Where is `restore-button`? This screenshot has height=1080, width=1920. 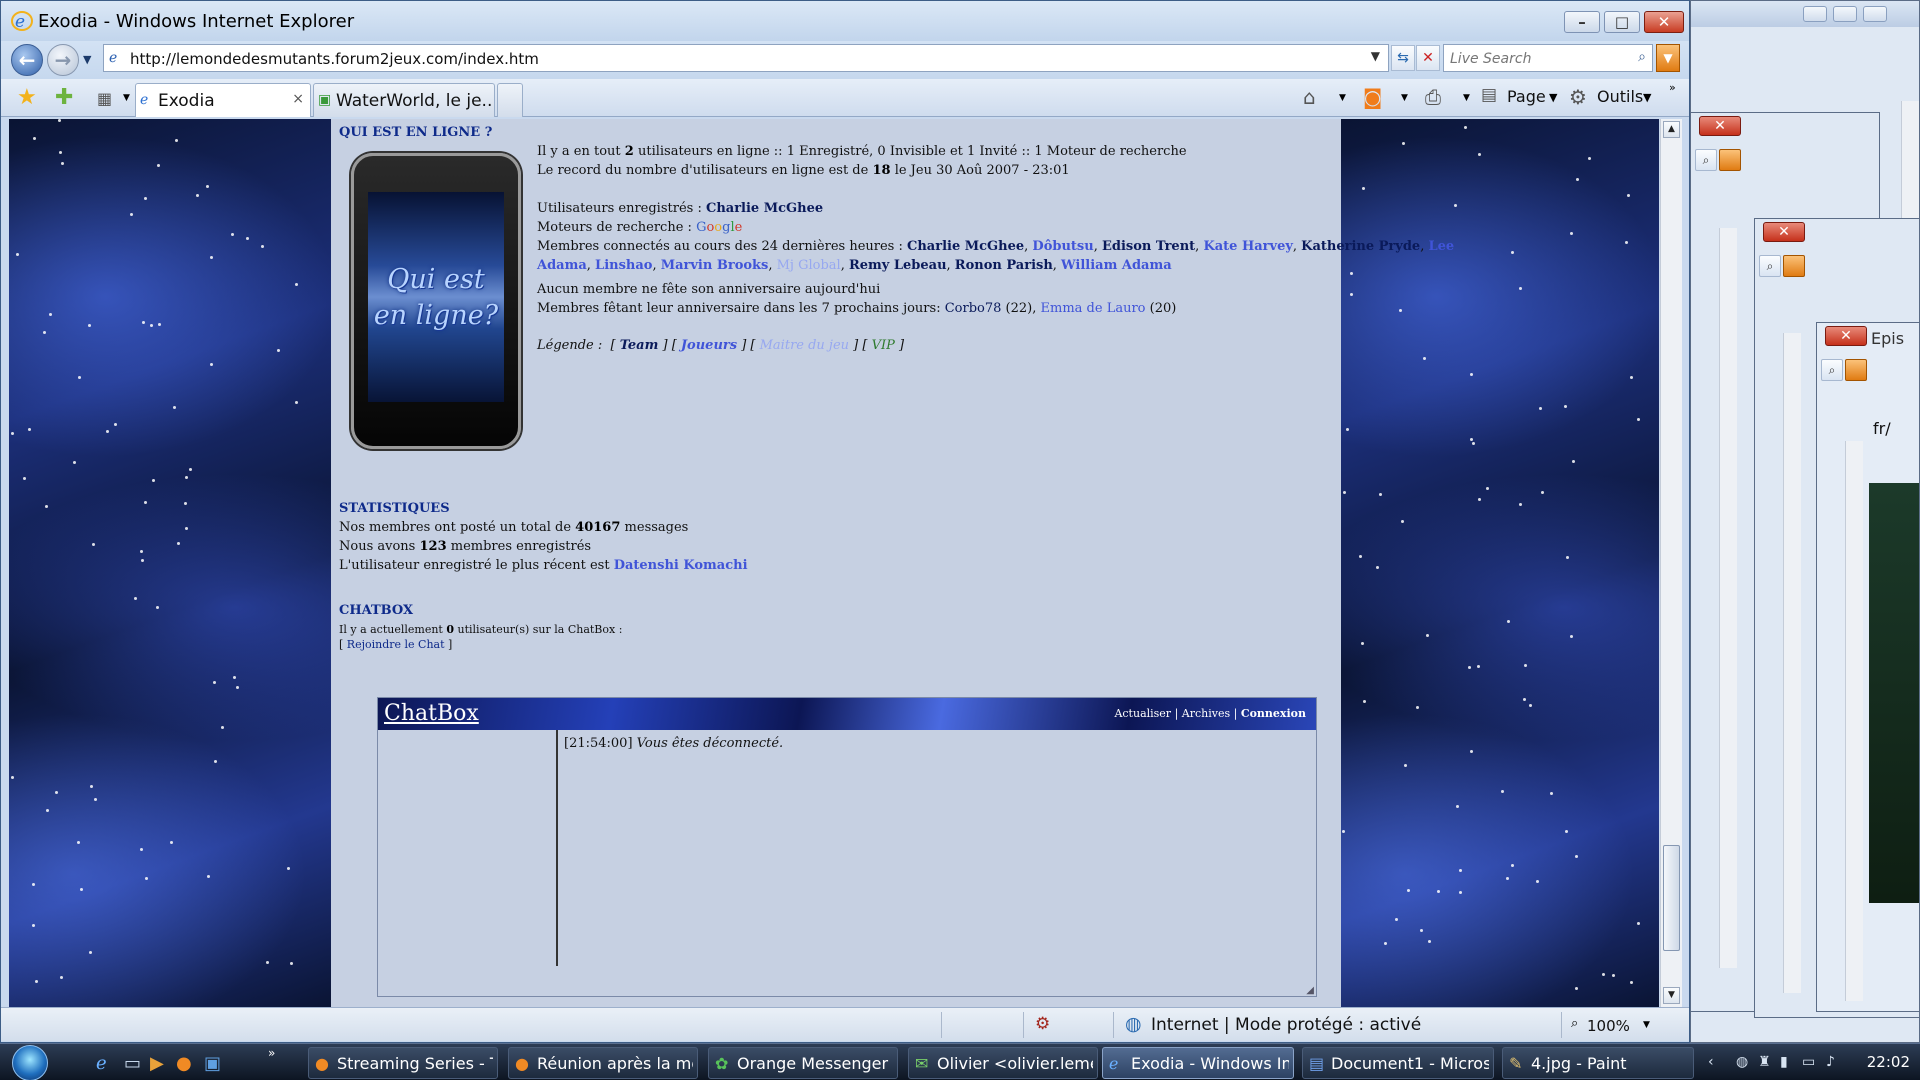 restore-button is located at coordinates (1875, 14).